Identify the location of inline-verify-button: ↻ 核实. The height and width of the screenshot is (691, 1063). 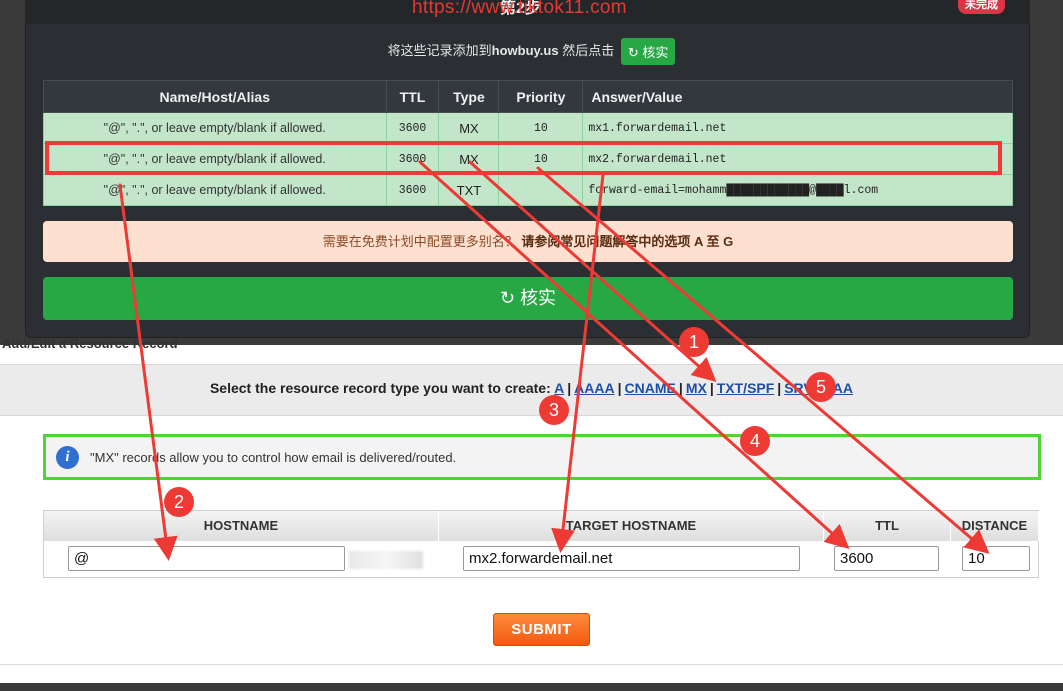
(648, 51).